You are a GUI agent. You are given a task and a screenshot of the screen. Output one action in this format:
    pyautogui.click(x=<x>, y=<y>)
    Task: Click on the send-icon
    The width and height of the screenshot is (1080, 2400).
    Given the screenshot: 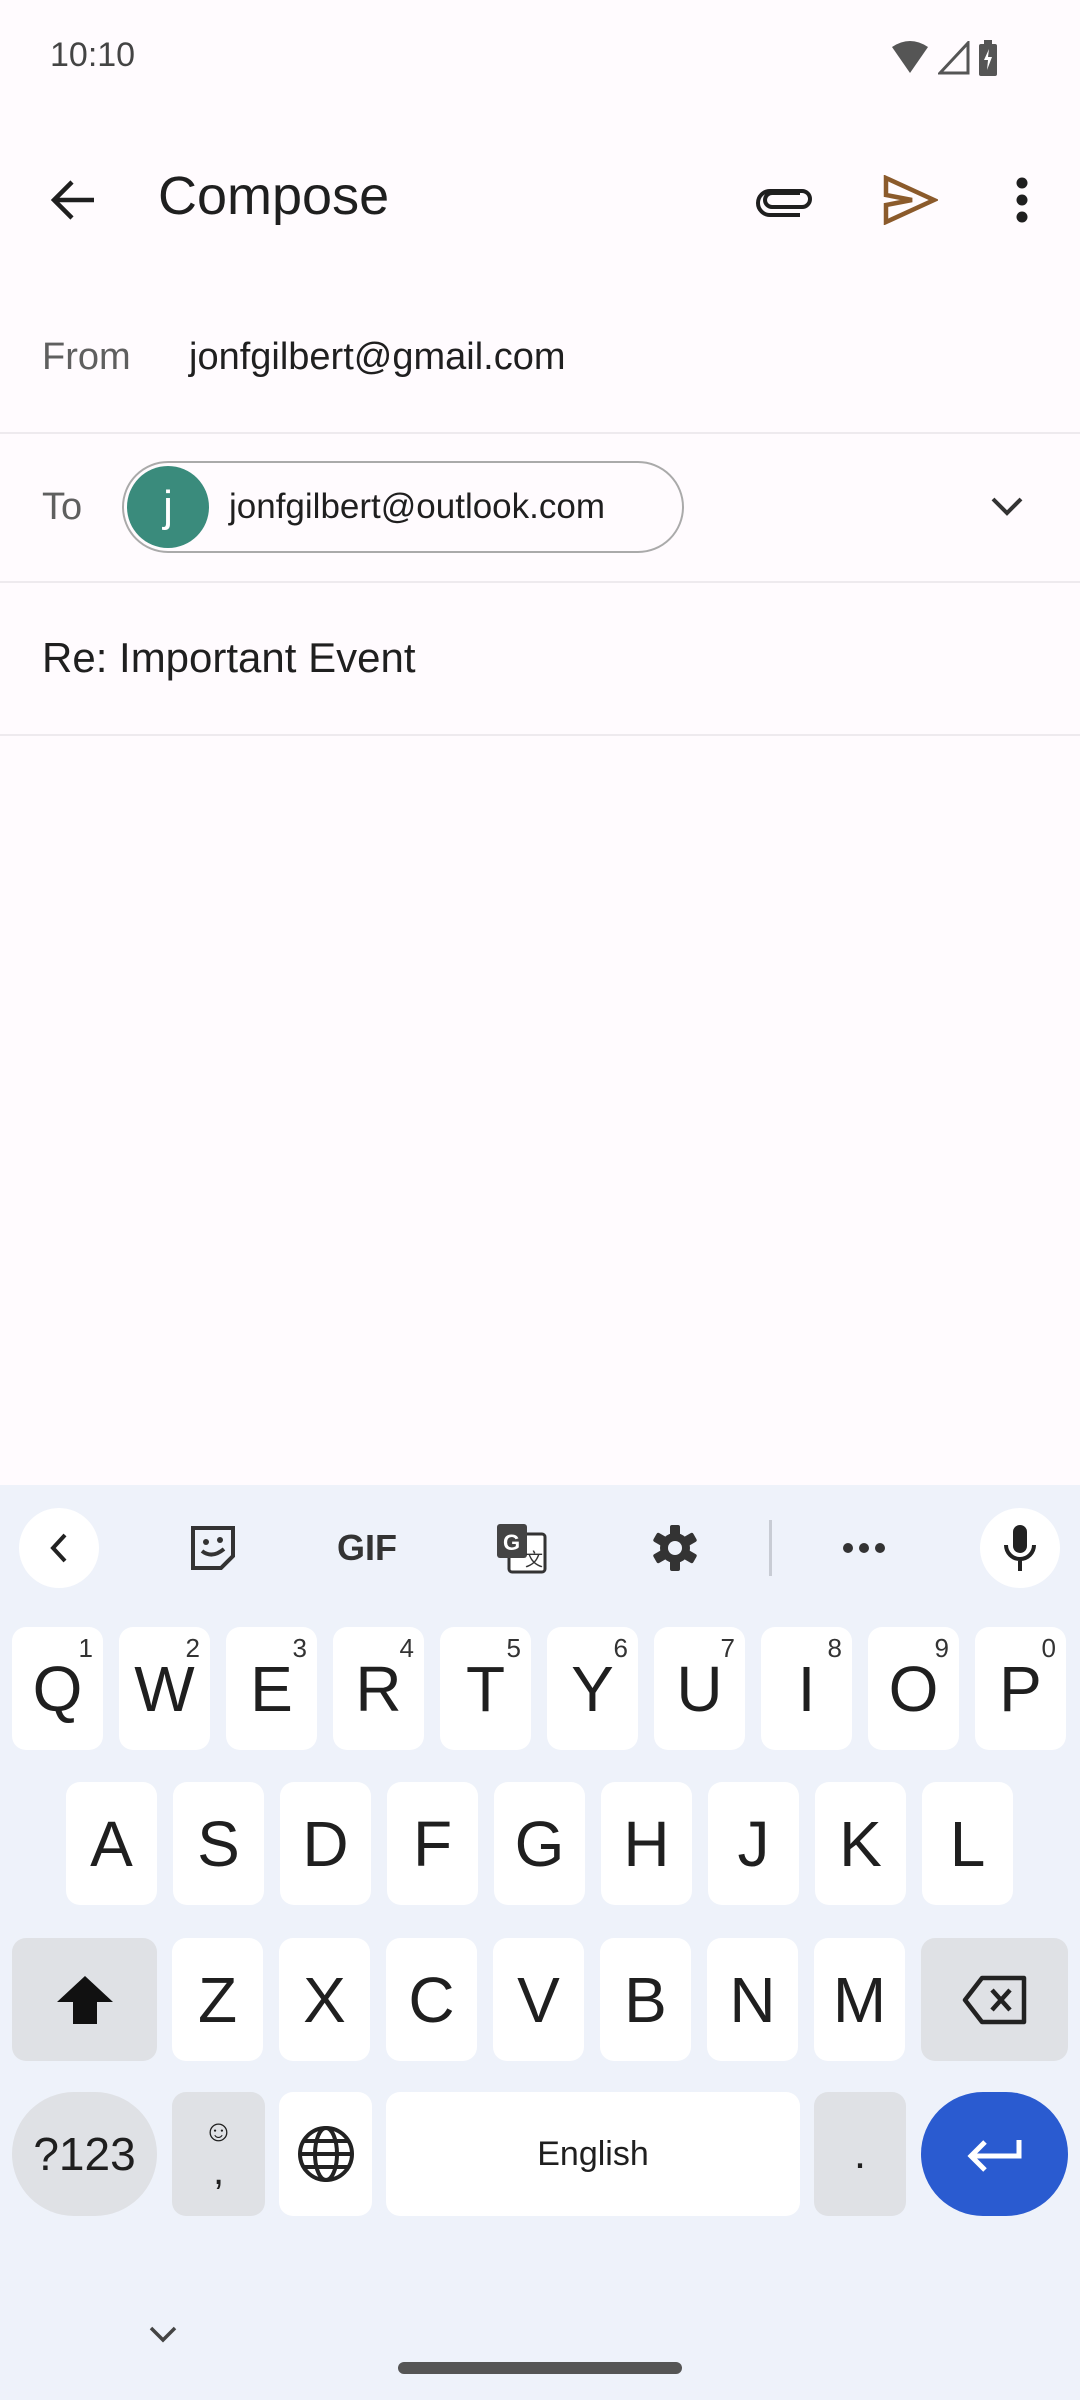 What is the action you would take?
    pyautogui.click(x=910, y=200)
    